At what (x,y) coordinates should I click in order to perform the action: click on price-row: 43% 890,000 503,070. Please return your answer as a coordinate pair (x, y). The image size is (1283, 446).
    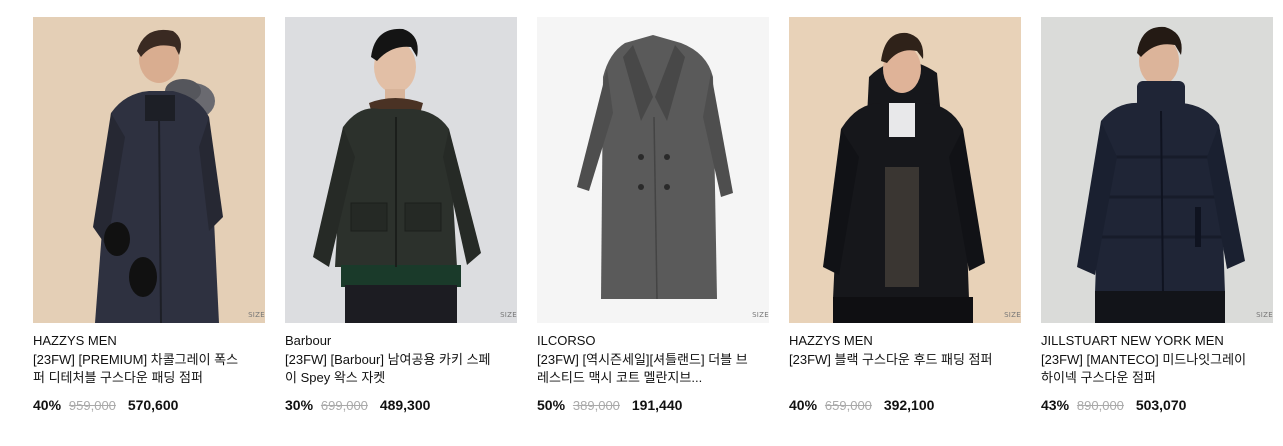
    Looking at the image, I should click on (1113, 405).